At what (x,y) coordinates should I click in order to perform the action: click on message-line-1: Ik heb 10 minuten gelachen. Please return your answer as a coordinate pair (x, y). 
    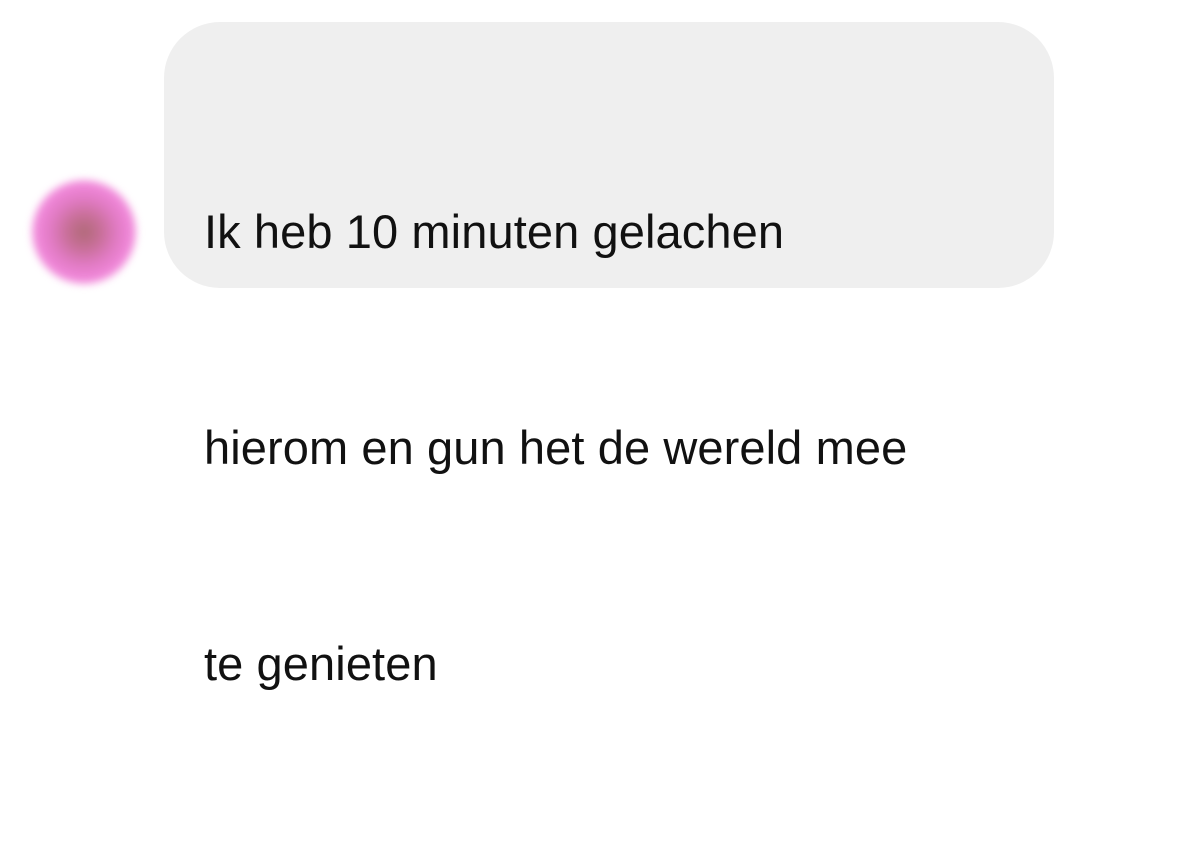
    Looking at the image, I should click on (494, 231).